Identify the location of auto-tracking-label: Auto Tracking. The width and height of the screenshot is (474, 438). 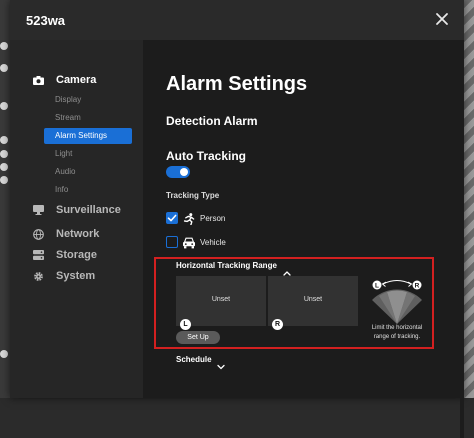
(206, 156).